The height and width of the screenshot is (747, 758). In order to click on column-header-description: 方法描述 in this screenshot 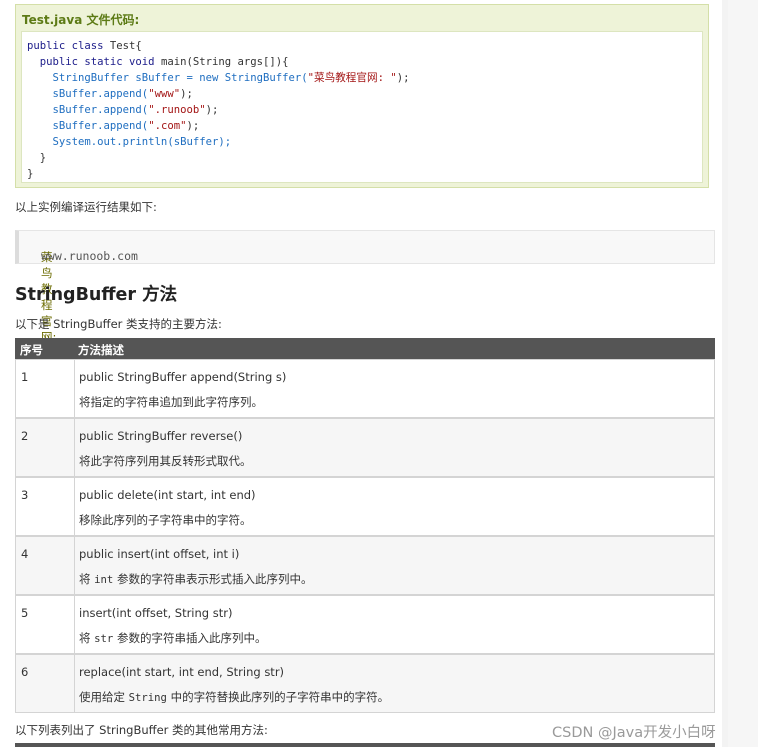, I will do `click(101, 350)`.